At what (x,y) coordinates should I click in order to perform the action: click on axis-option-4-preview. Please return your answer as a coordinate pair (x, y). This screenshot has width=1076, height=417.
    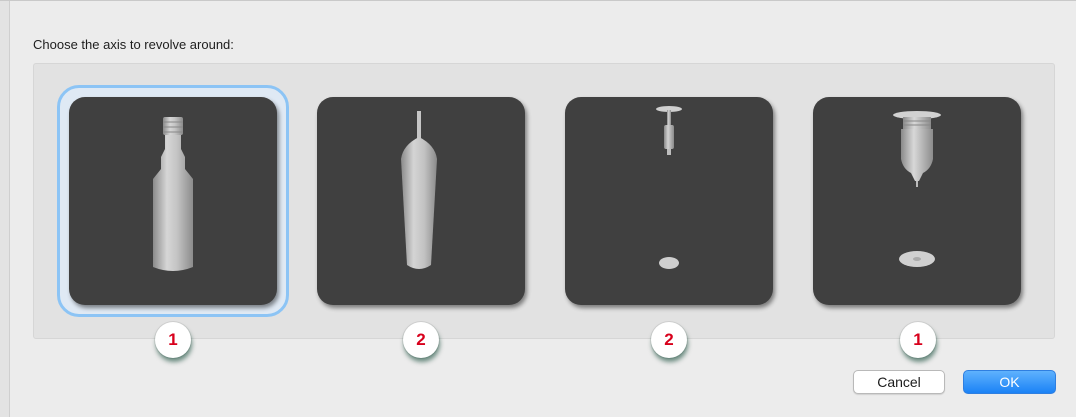
    Looking at the image, I should click on (917, 201).